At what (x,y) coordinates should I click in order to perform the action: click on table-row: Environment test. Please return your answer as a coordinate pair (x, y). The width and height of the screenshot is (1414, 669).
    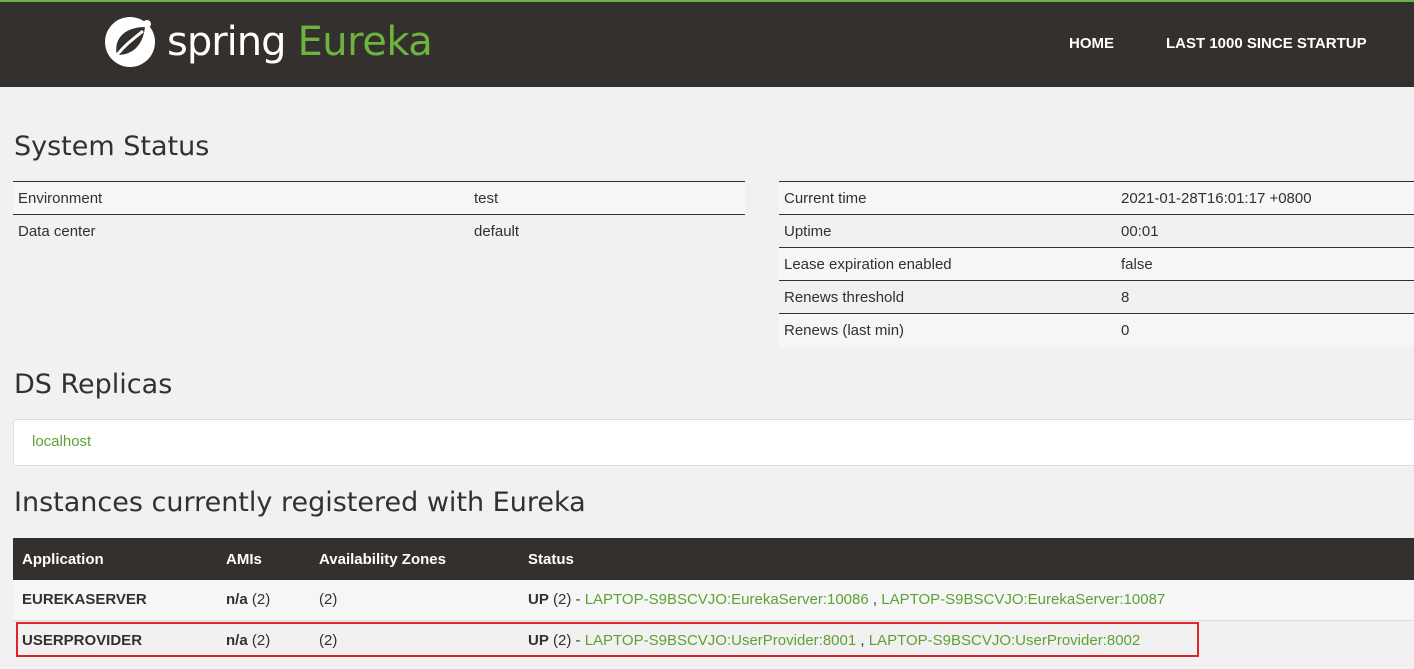
    Looking at the image, I should click on (379, 198).